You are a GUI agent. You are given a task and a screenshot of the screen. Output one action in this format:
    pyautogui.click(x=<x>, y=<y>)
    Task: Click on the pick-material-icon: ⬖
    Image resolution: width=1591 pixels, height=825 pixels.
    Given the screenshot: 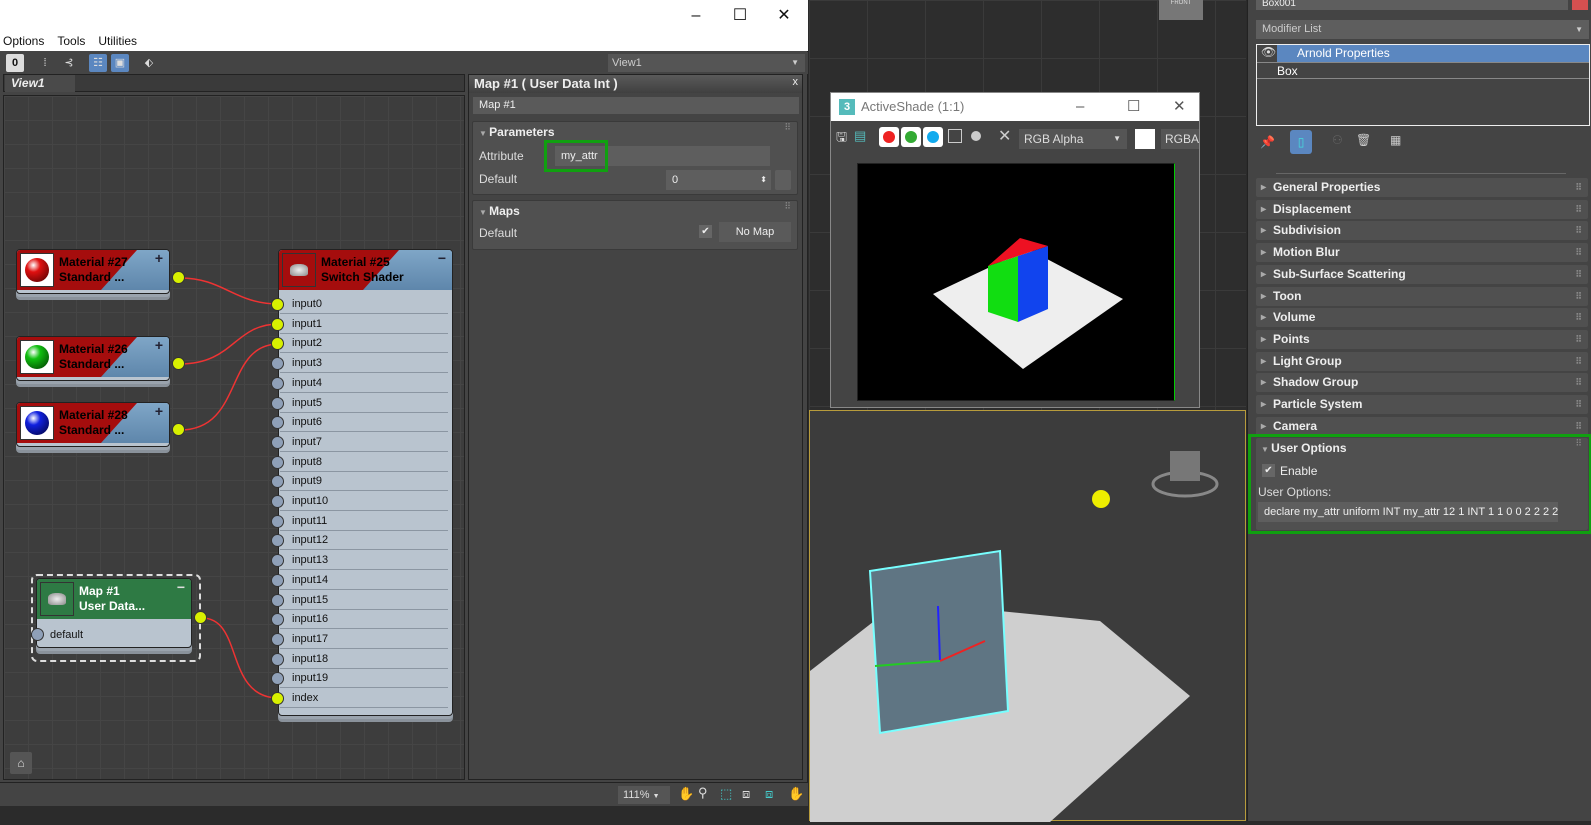 What is the action you would take?
    pyautogui.click(x=149, y=63)
    